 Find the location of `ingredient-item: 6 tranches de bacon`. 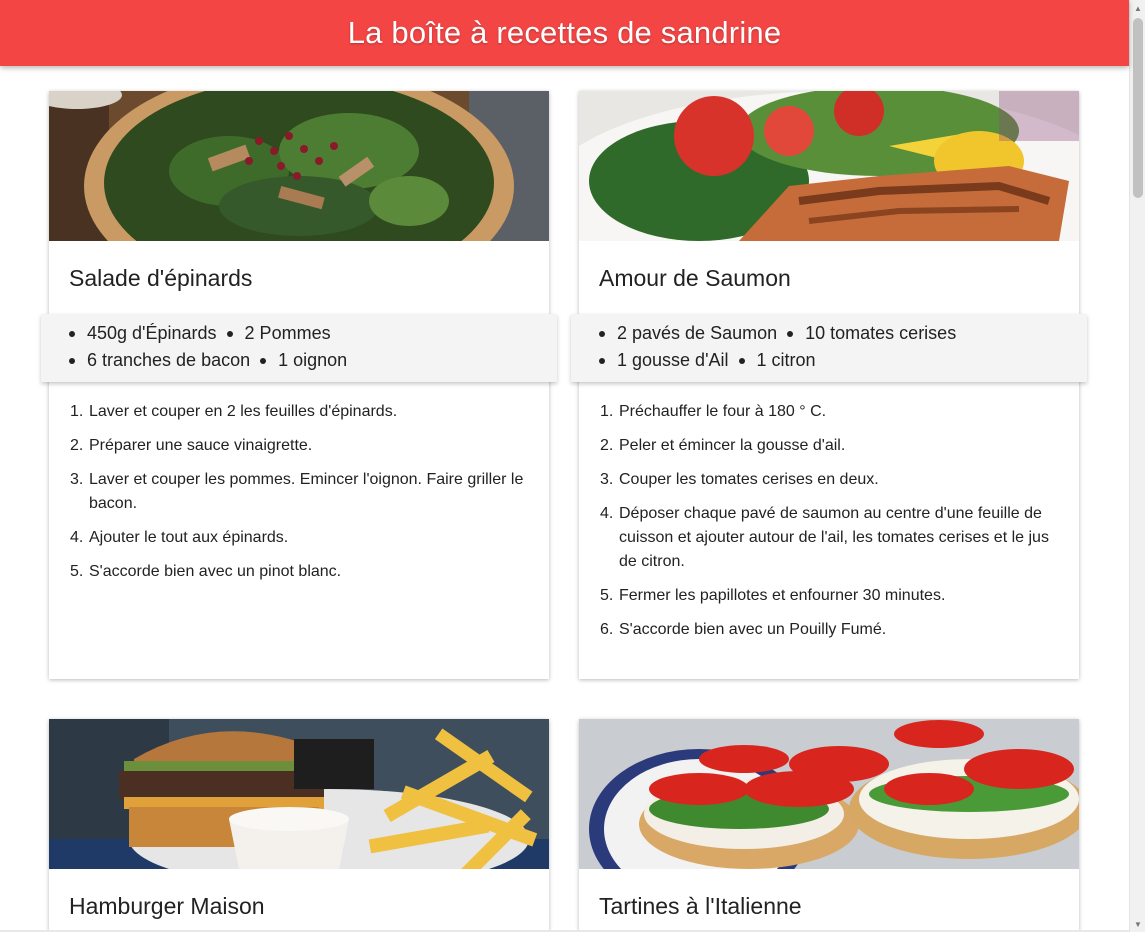

ingredient-item: 6 tranches de bacon is located at coordinates (159, 360).